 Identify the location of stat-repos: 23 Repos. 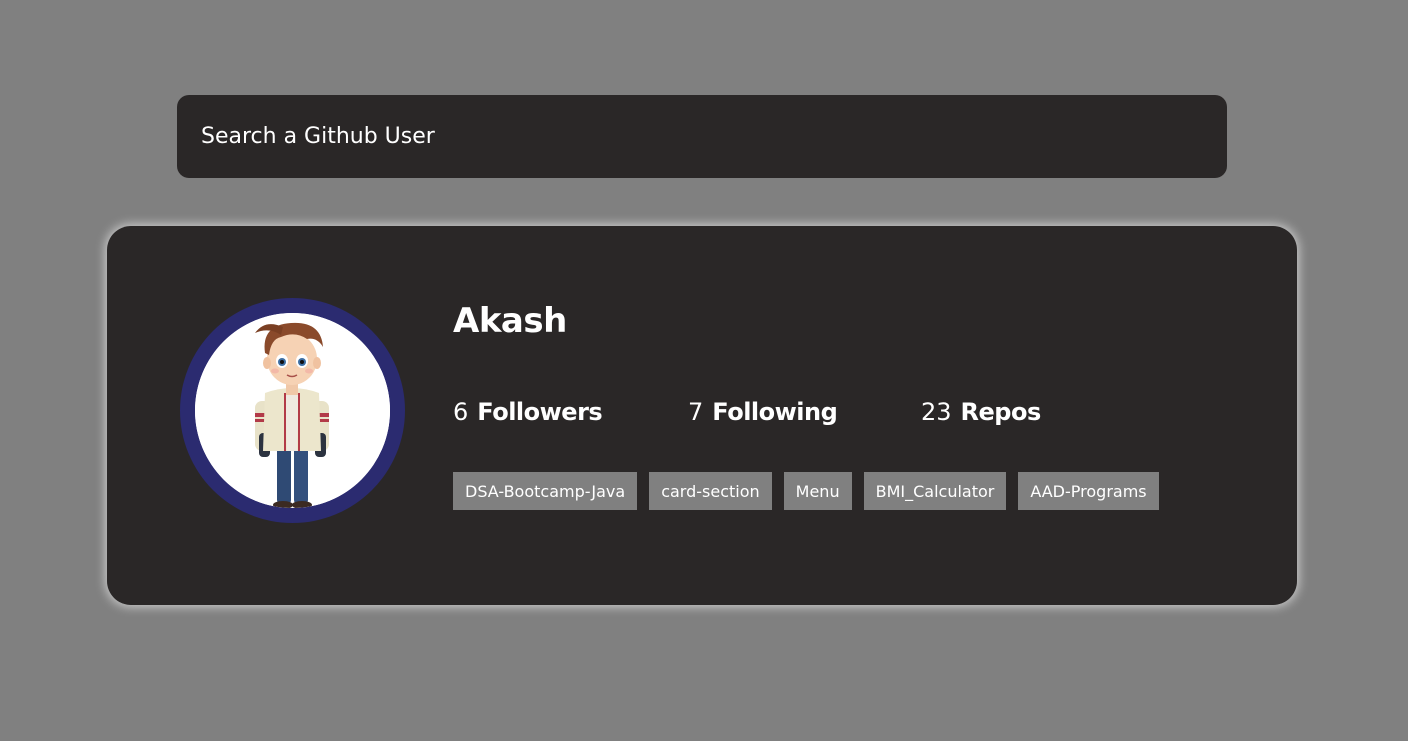
(981, 412).